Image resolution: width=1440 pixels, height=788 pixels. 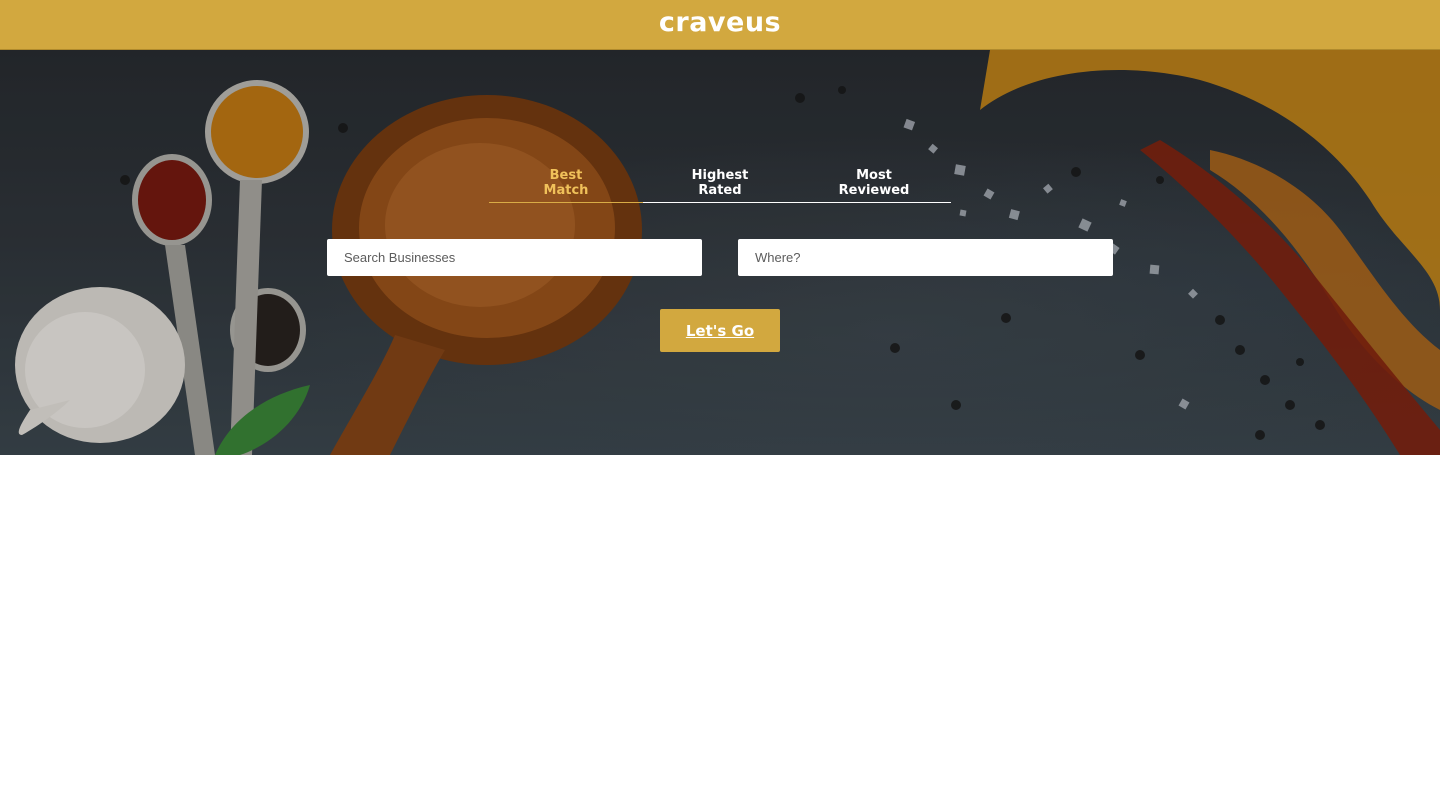 I want to click on tab-highest-rated: Highest Rated, so click(x=720, y=184).